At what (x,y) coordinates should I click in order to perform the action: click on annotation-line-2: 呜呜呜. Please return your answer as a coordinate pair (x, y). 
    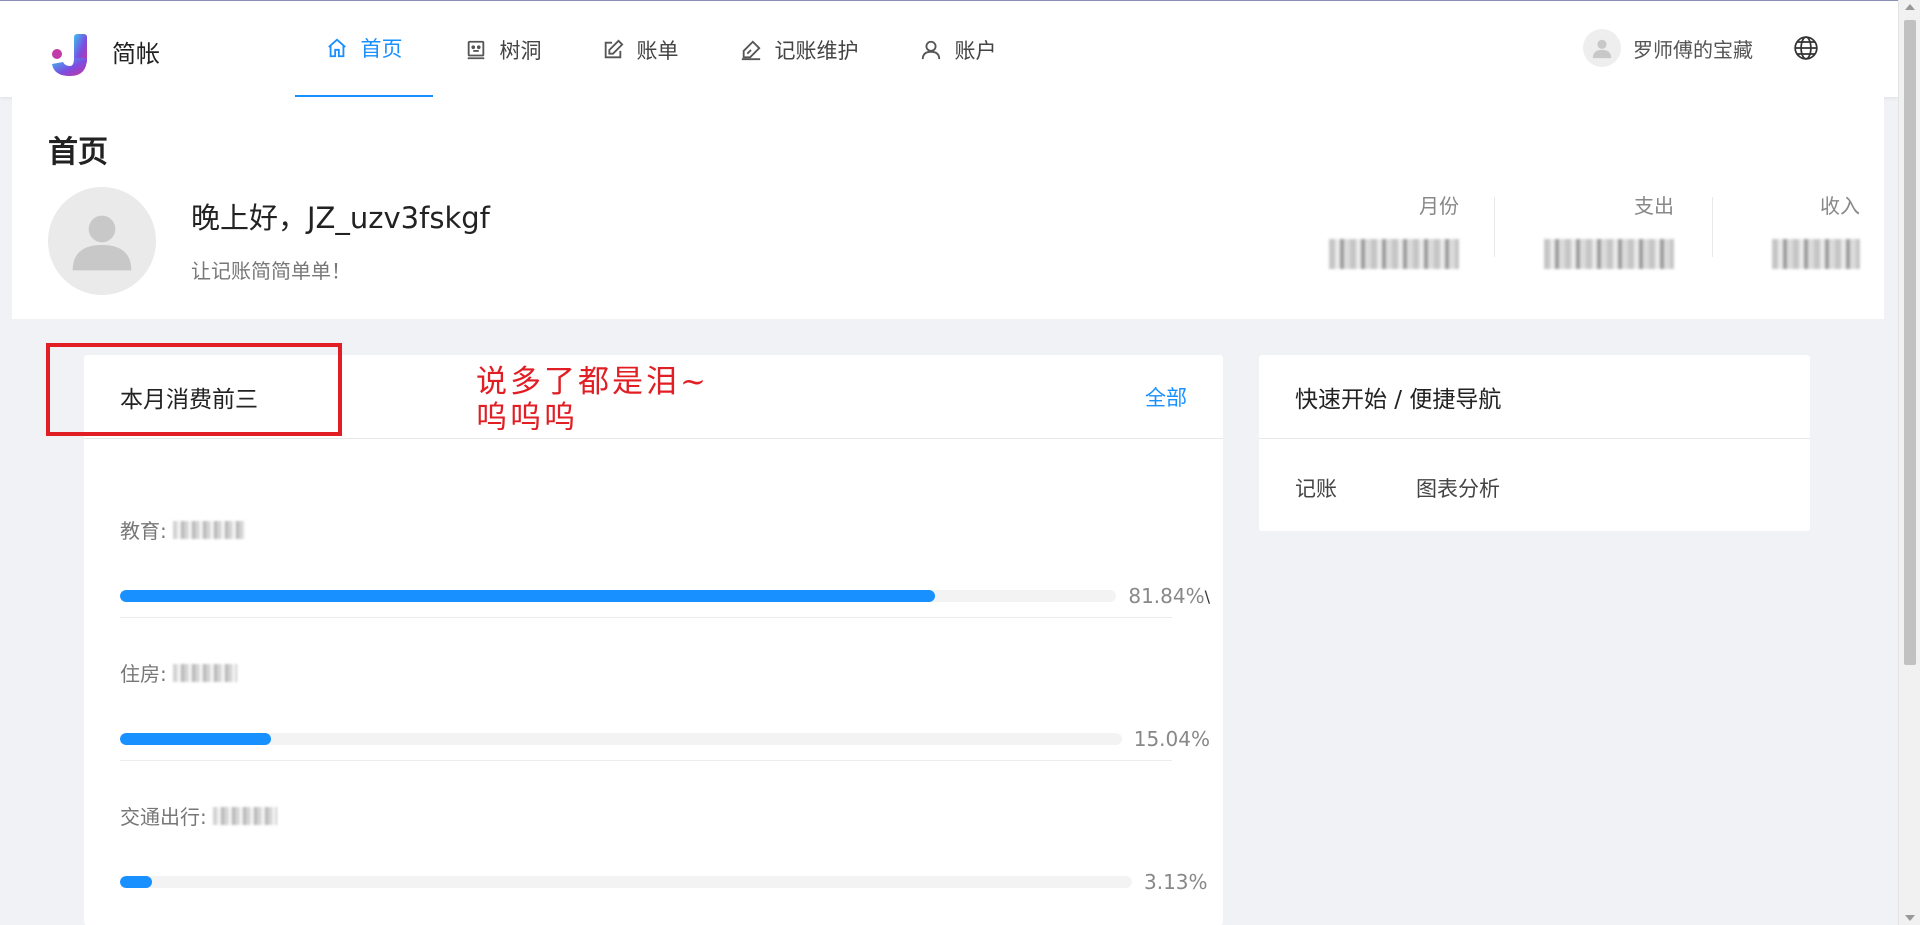
    Looking at the image, I should click on (527, 418).